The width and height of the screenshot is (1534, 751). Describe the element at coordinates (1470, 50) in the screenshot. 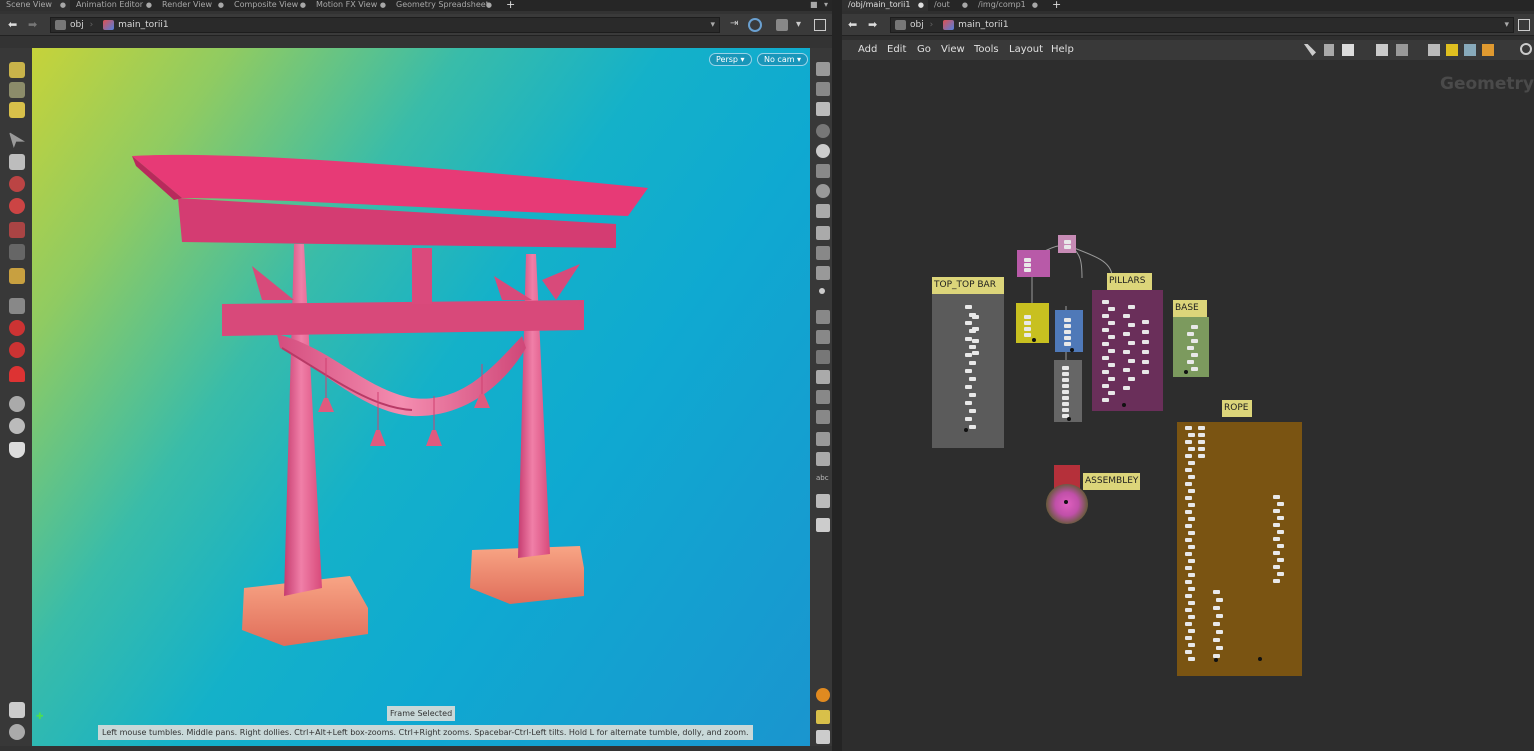

I see `image-icon` at that location.